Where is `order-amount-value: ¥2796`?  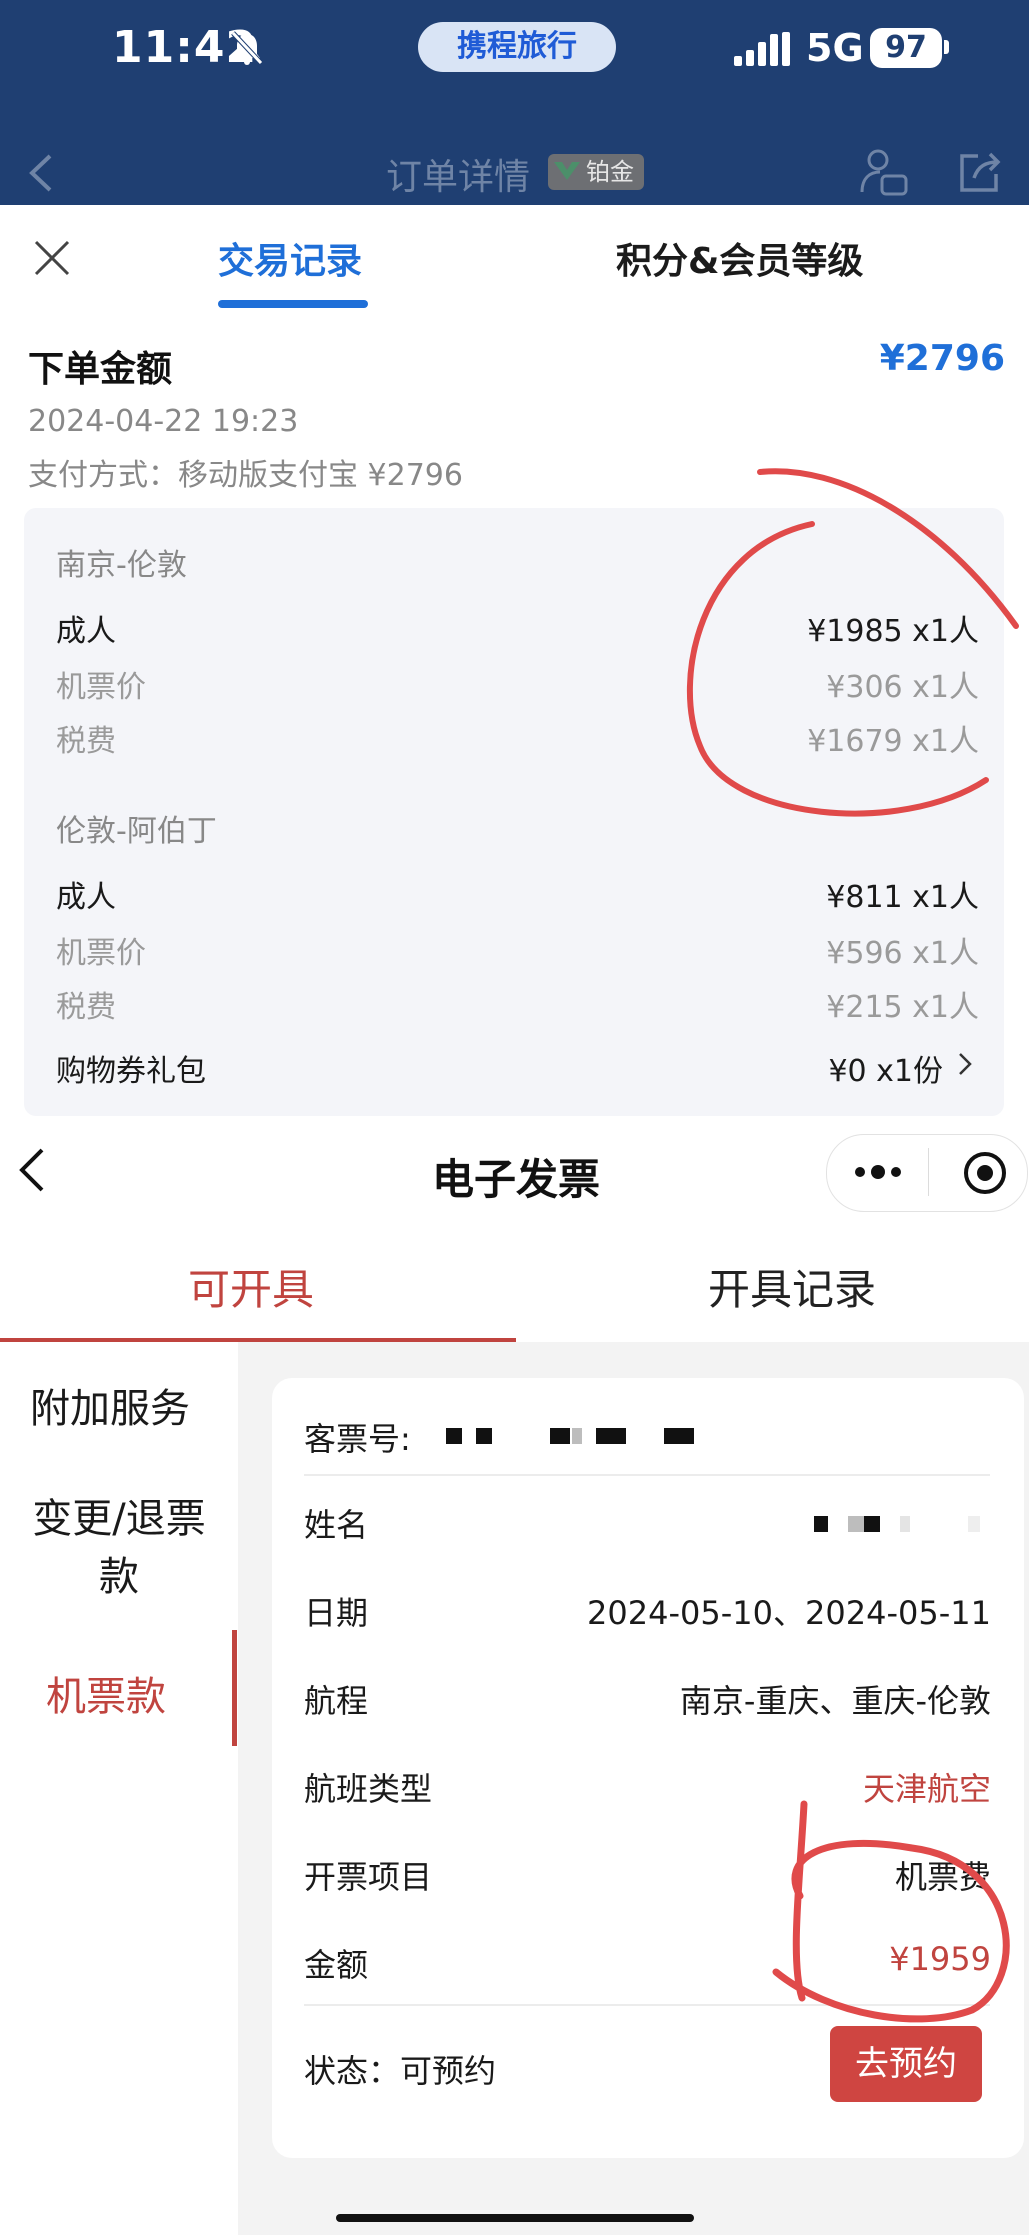 order-amount-value: ¥2796 is located at coordinates (942, 358).